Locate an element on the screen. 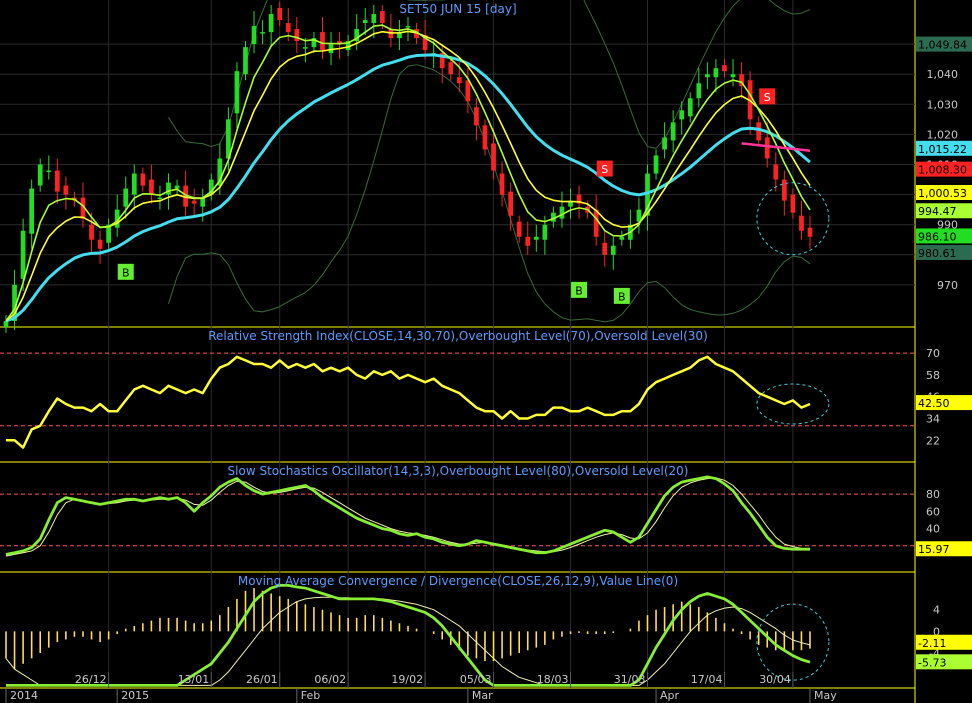 The height and width of the screenshot is (703, 972). rsi-tick-label: 70 is located at coordinates (933, 353).